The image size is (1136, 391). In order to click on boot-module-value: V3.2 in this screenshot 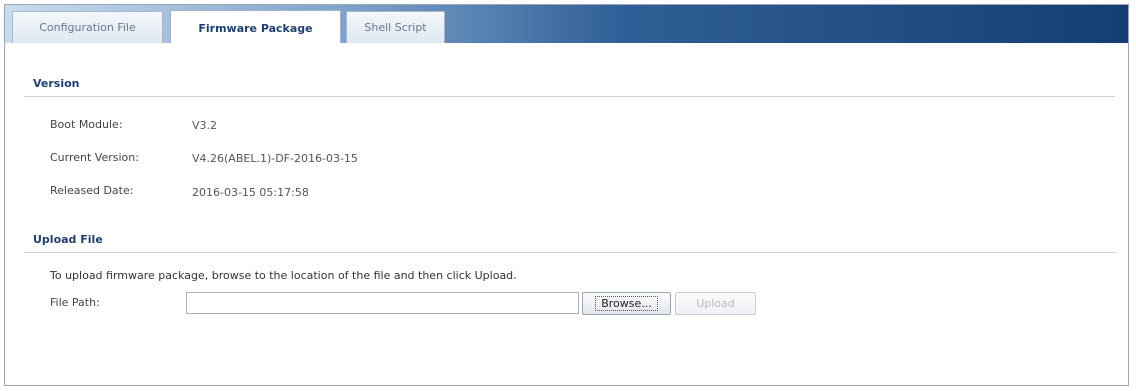, I will do `click(205, 125)`.